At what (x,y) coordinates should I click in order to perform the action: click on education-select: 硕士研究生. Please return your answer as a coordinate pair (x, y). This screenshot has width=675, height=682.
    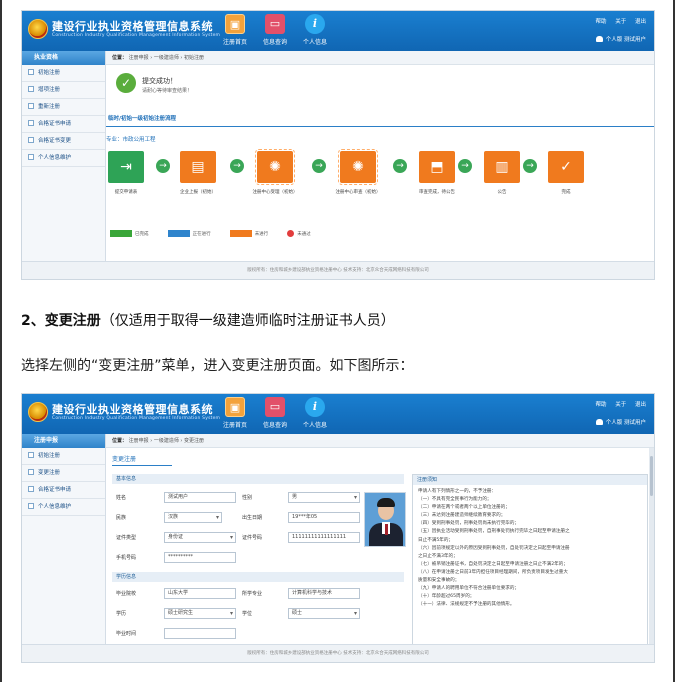
    Looking at the image, I should click on (200, 613).